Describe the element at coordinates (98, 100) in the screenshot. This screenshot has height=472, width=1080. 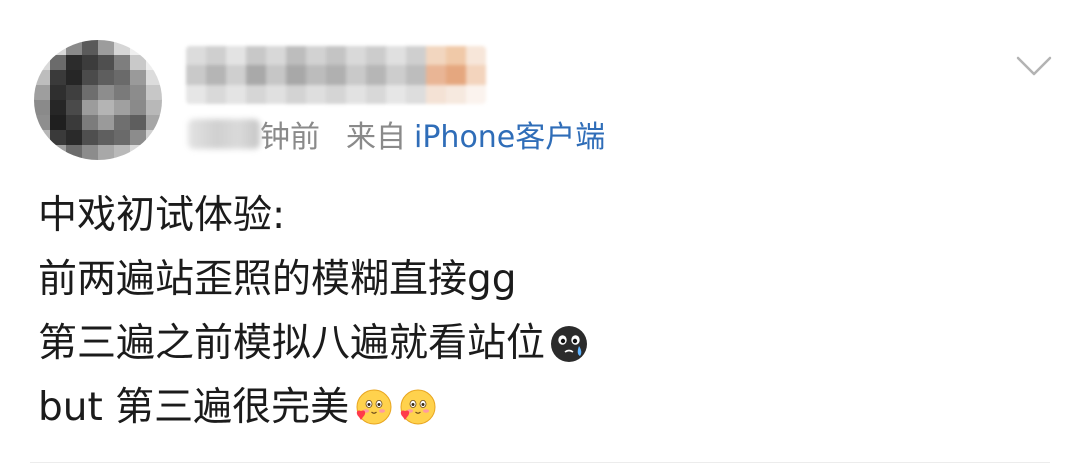
I see `avatar` at that location.